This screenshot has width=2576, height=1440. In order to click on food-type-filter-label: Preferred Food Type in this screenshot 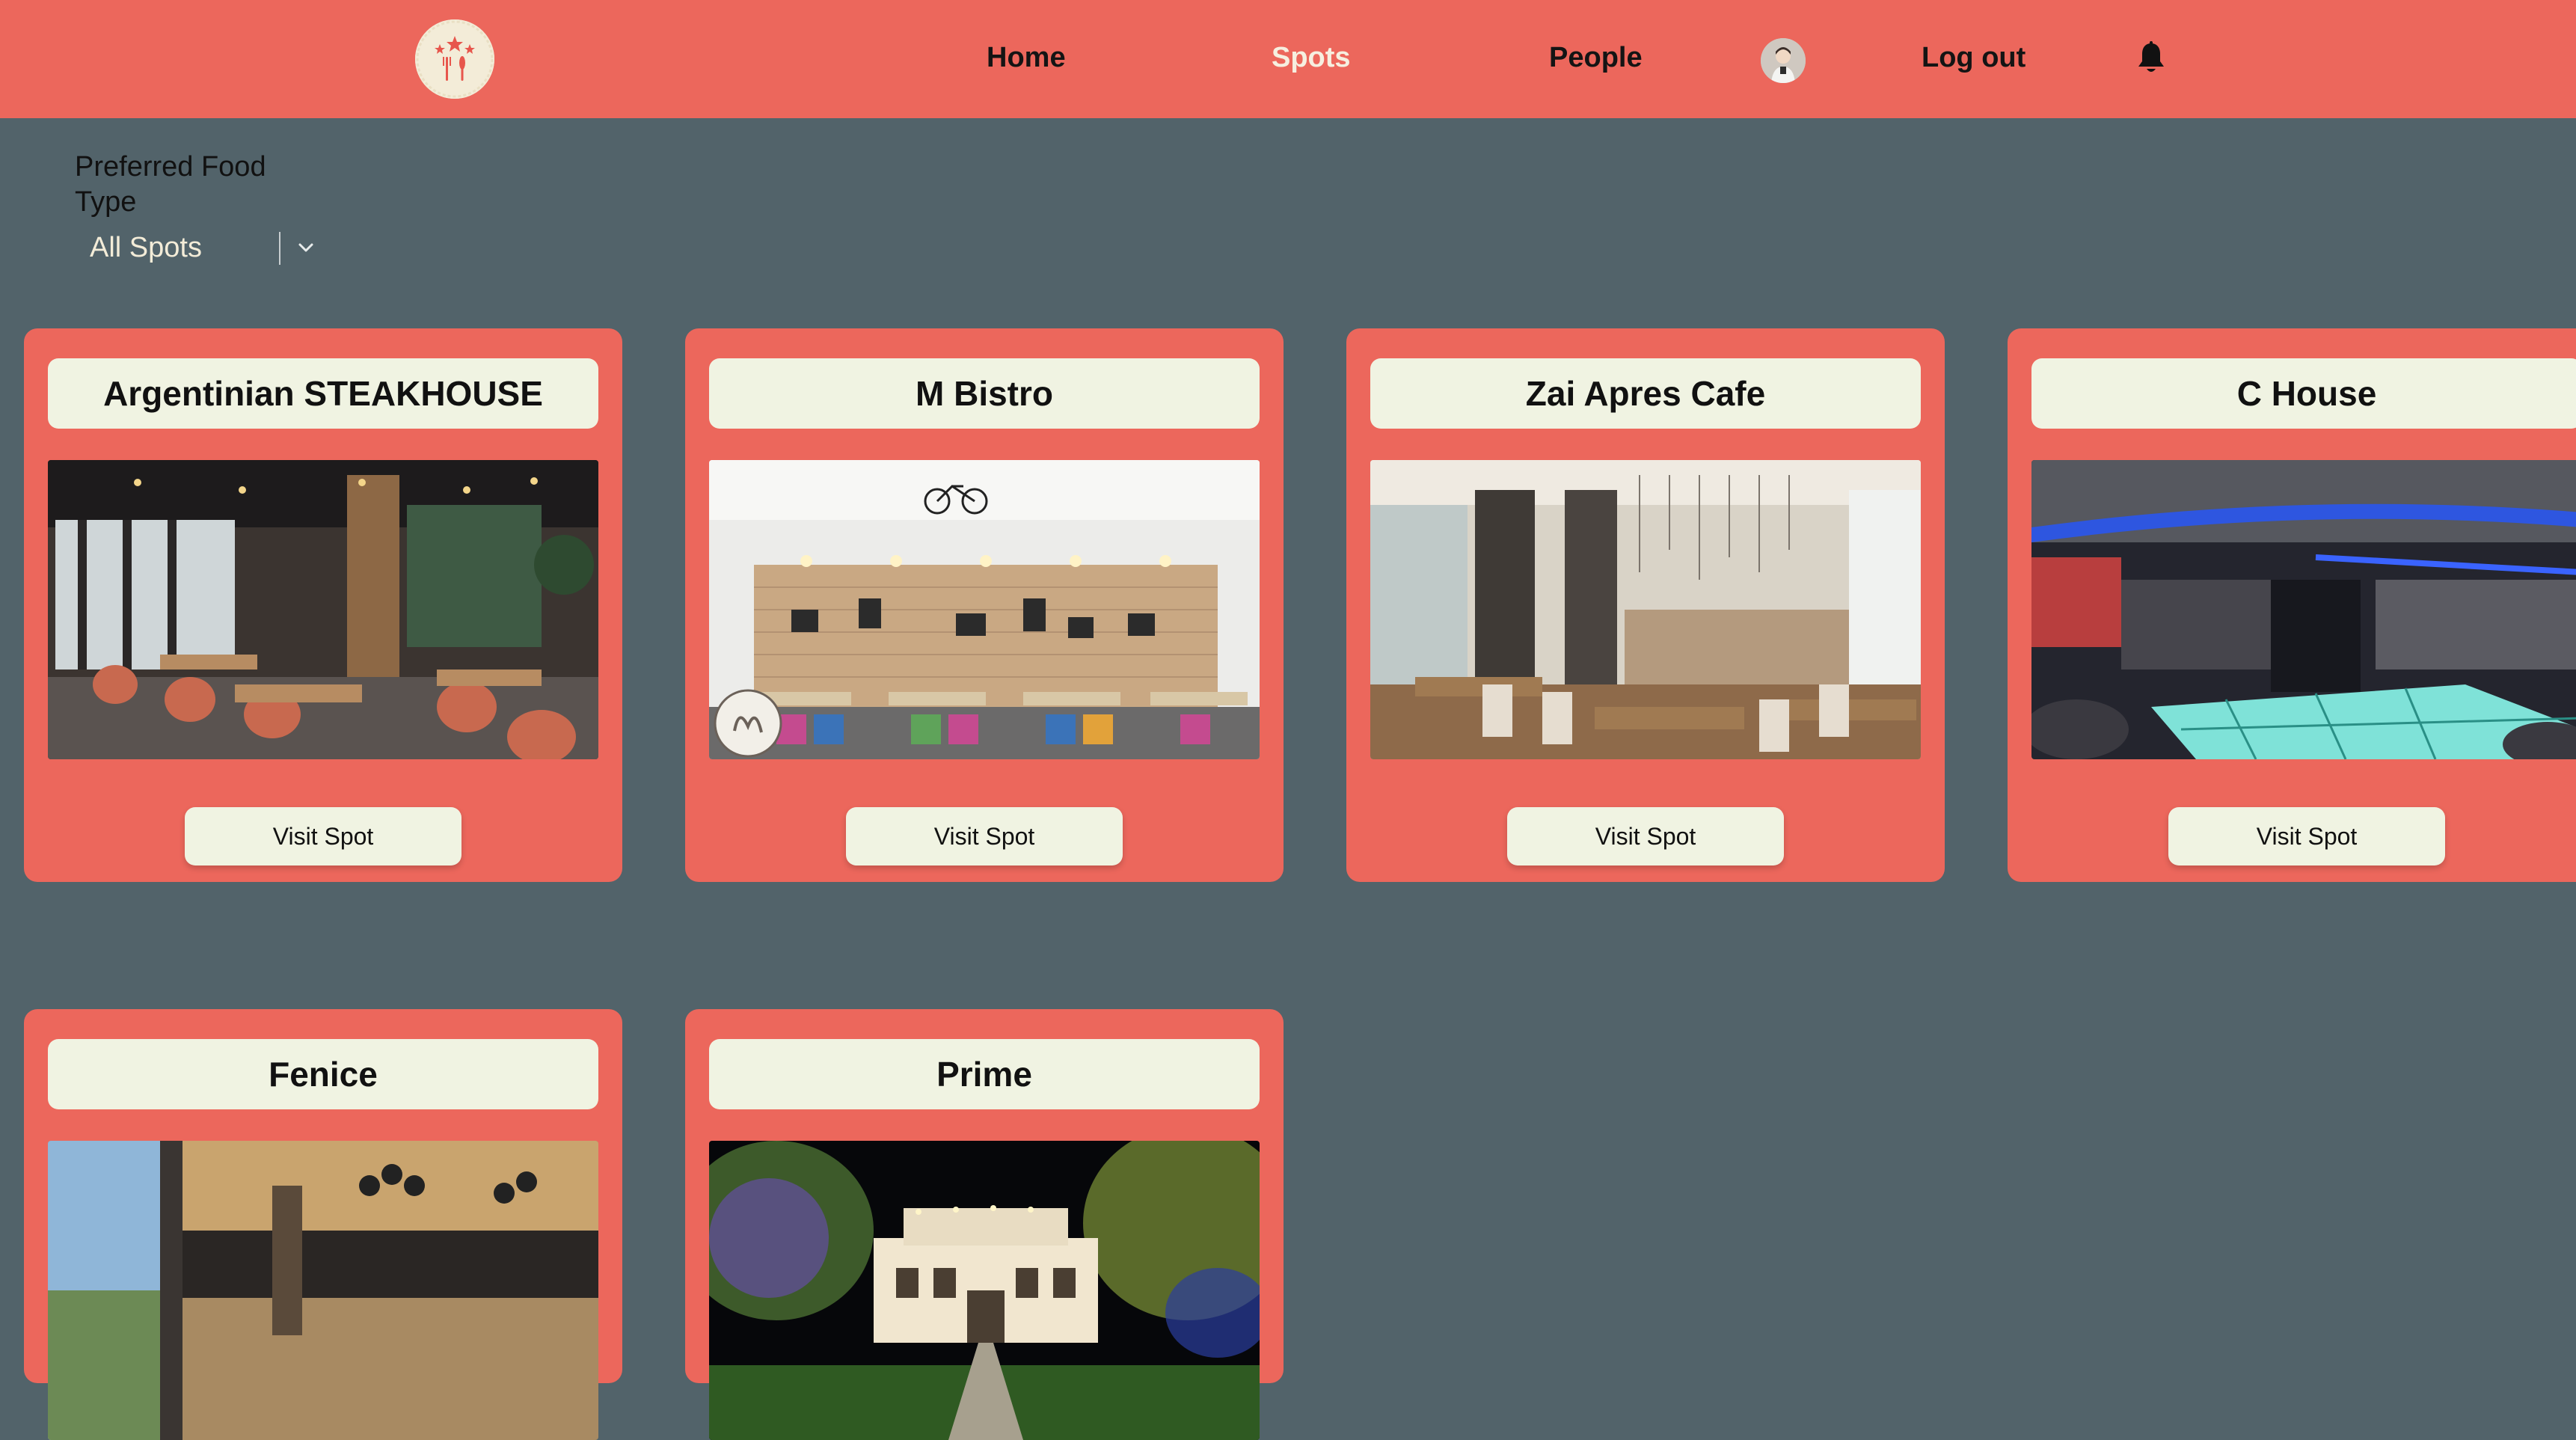, I will do `click(170, 184)`.